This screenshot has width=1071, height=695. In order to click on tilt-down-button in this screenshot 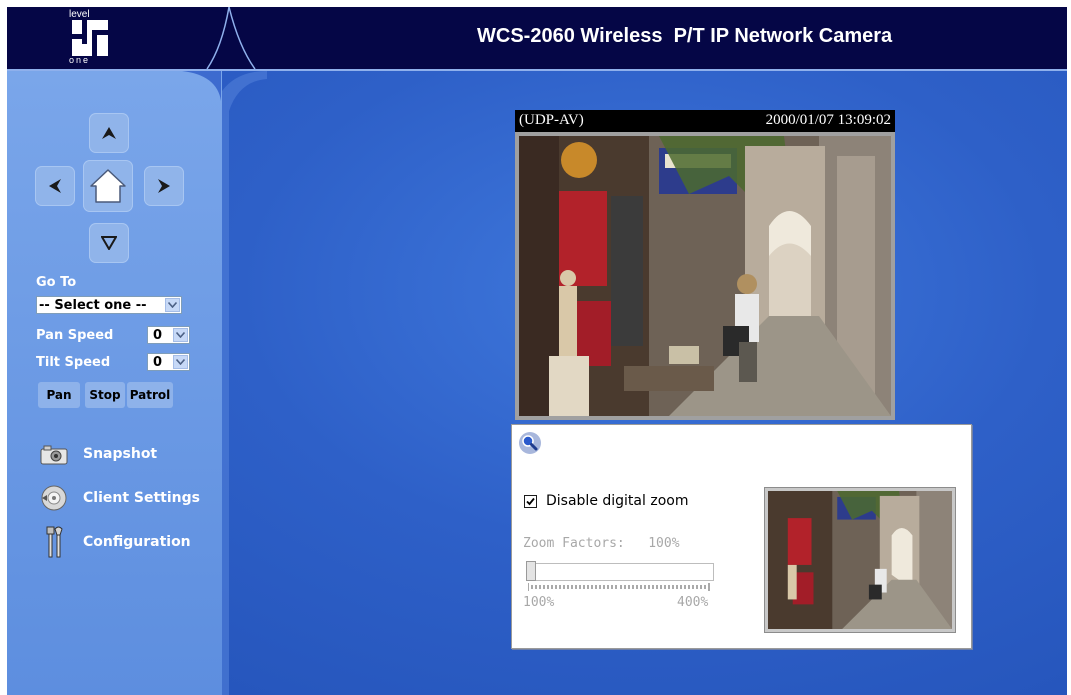, I will do `click(109, 243)`.